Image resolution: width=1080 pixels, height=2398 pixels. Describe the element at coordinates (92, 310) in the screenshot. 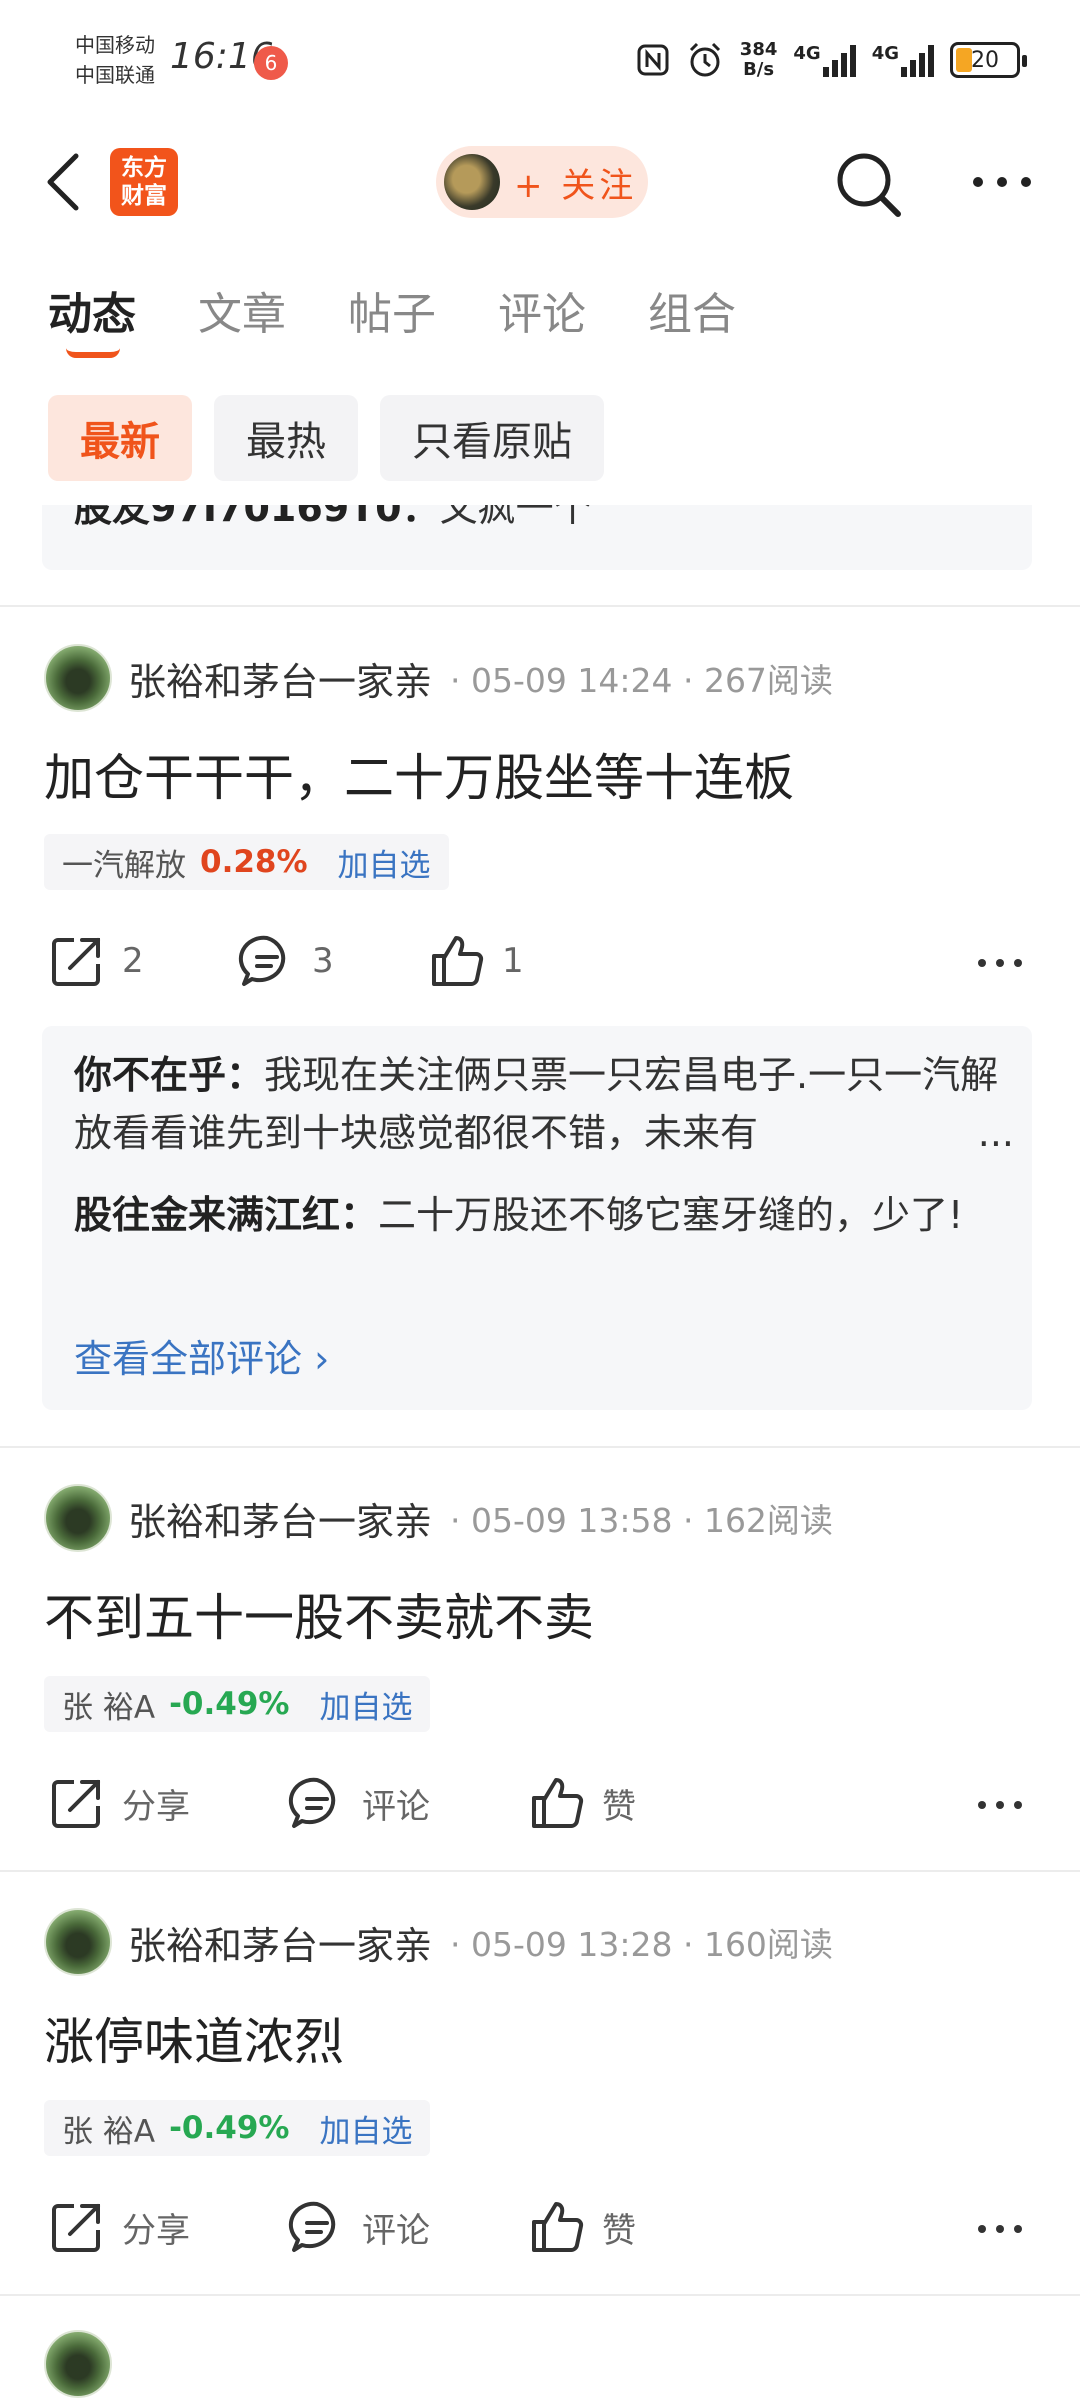

I see `tab-dynamic: 动态` at that location.